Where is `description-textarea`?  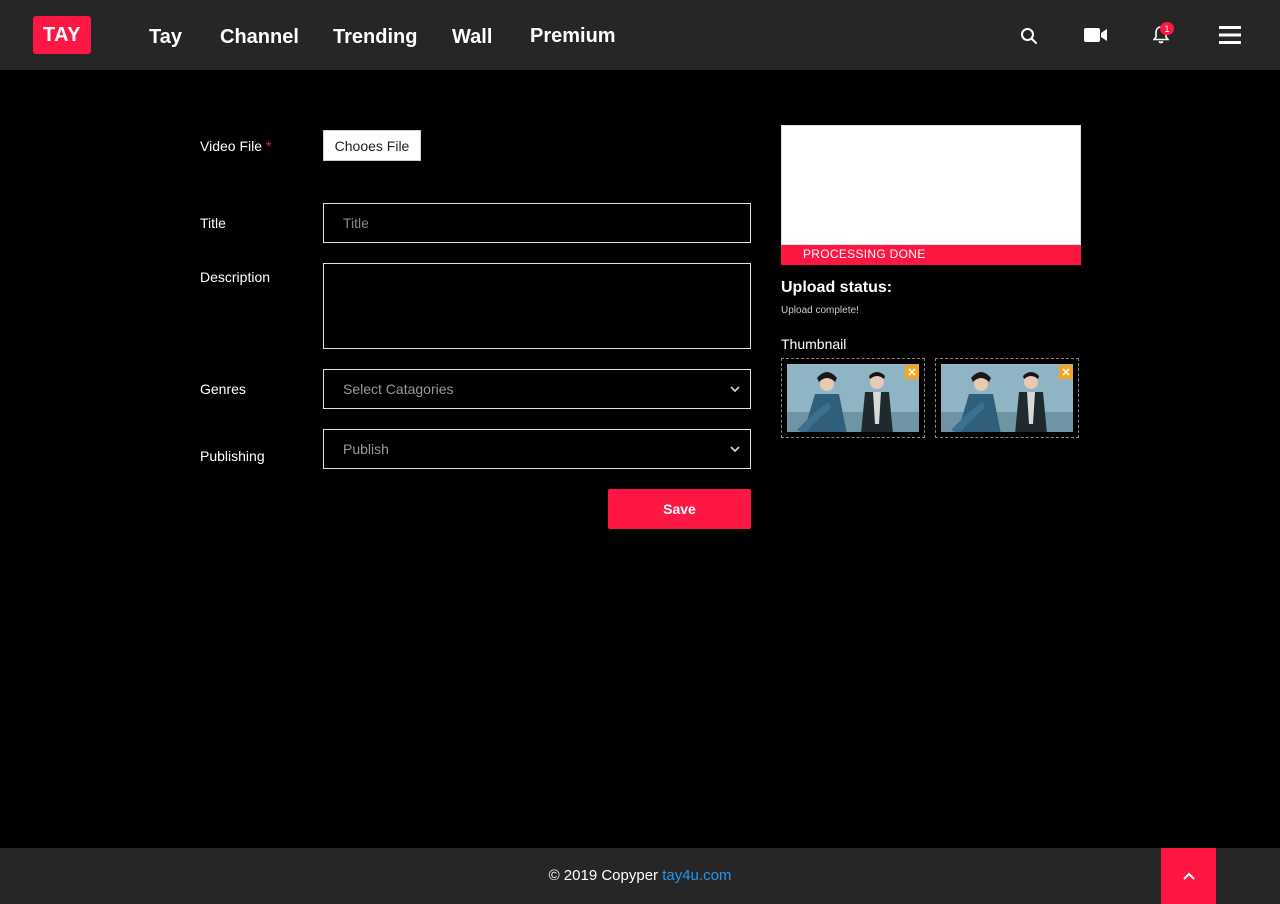
description-textarea is located at coordinates (537, 306).